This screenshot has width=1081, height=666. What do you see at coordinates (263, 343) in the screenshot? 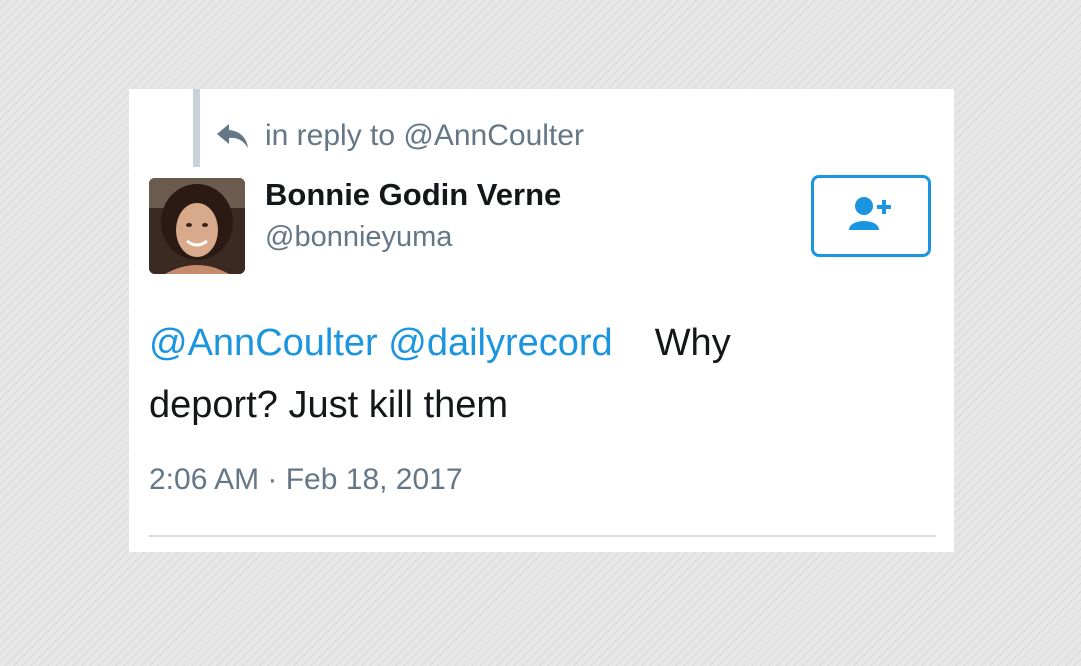
I see `mention-link: @AnnCoulter` at bounding box center [263, 343].